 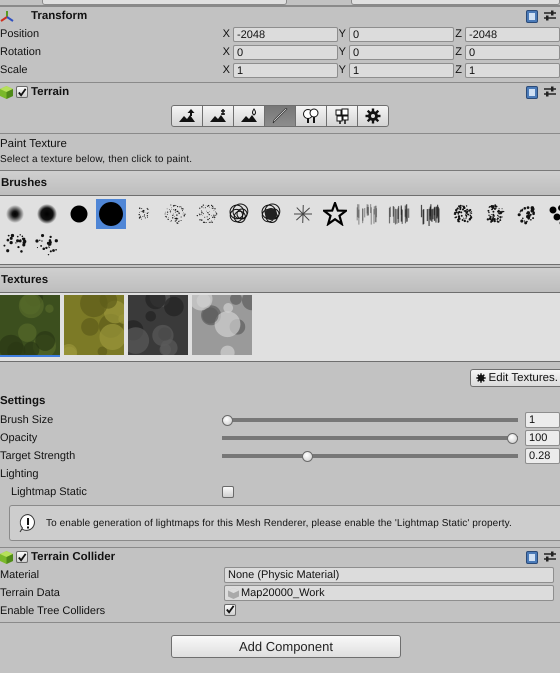 I want to click on component-title: Terrain, so click(x=50, y=92).